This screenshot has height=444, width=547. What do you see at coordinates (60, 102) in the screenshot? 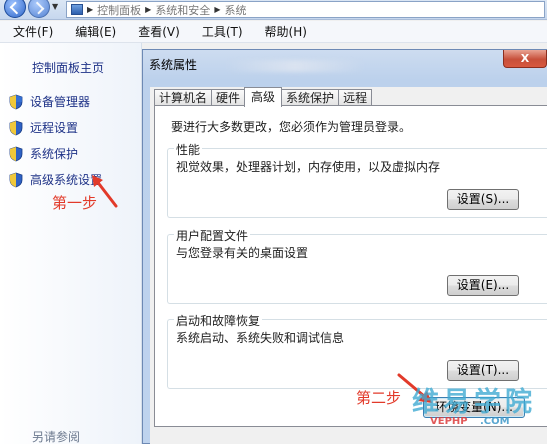
I see `side-link-label: 设备管理器` at bounding box center [60, 102].